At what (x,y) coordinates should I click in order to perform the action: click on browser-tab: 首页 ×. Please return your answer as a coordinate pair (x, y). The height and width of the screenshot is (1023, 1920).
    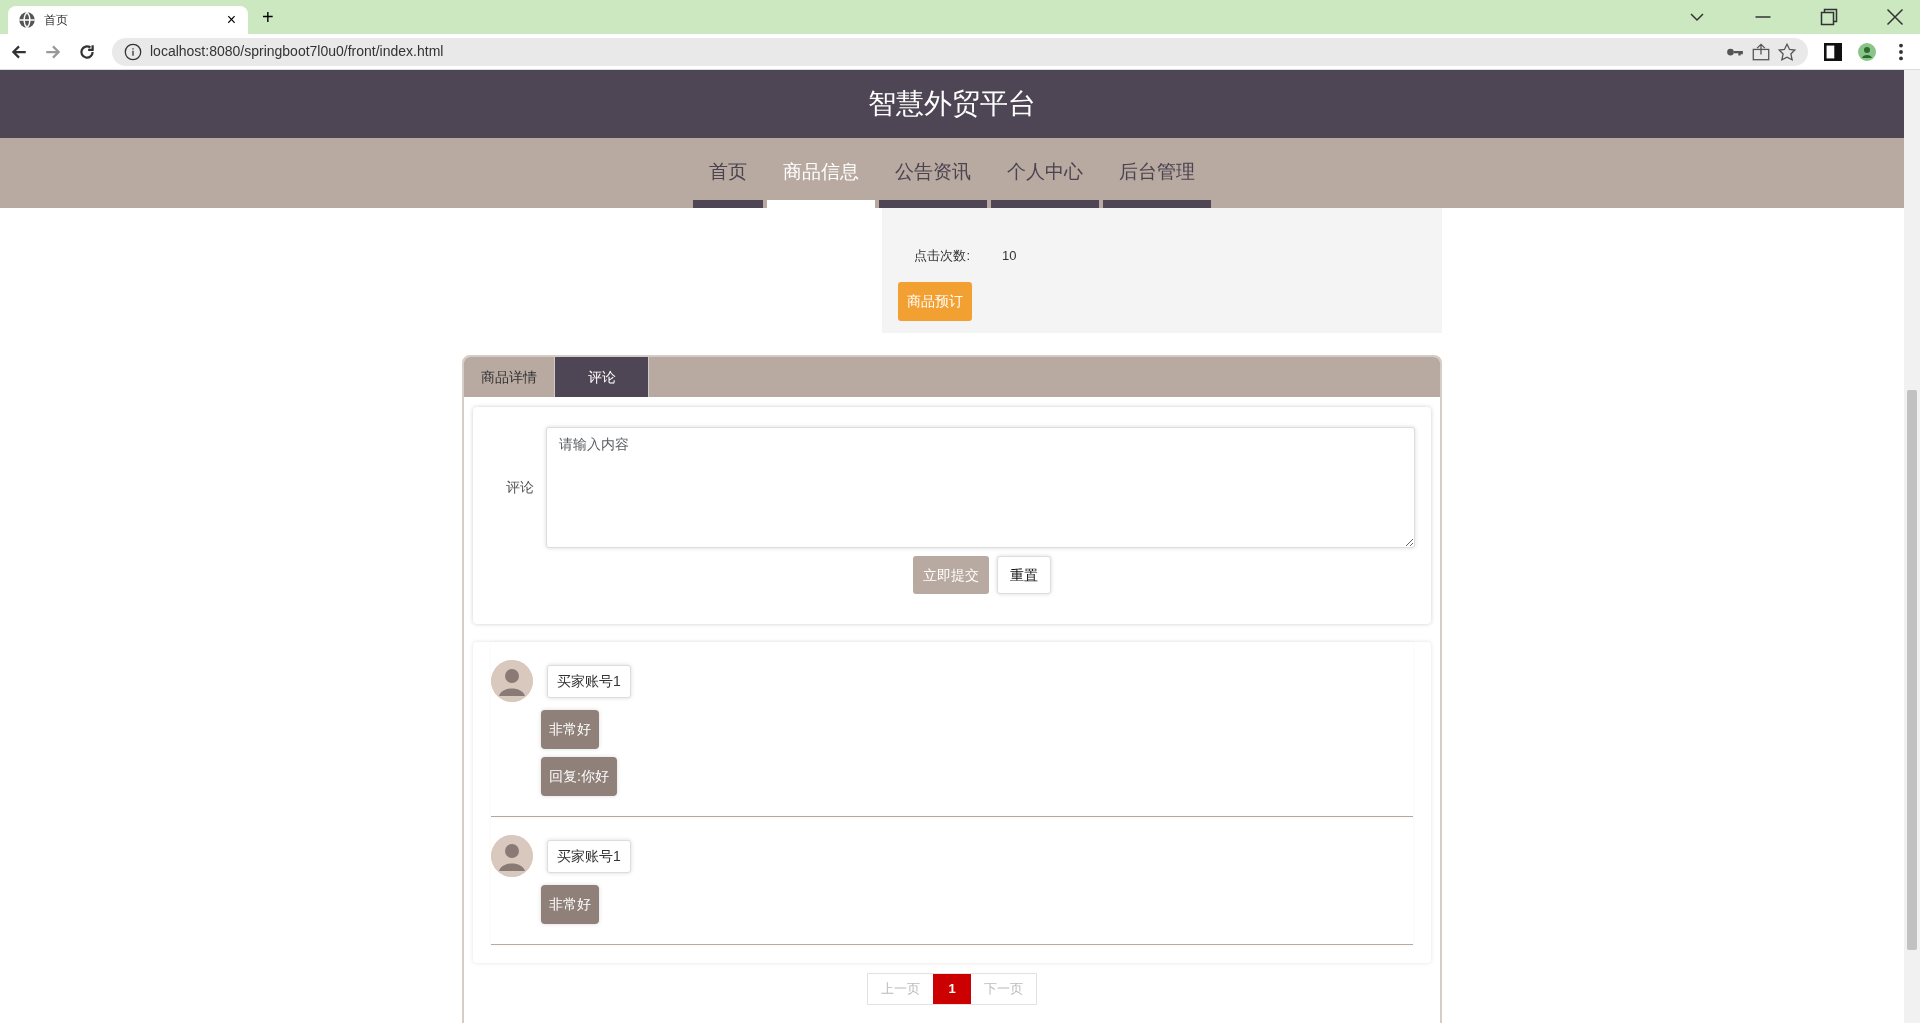
    Looking at the image, I should click on (128, 20).